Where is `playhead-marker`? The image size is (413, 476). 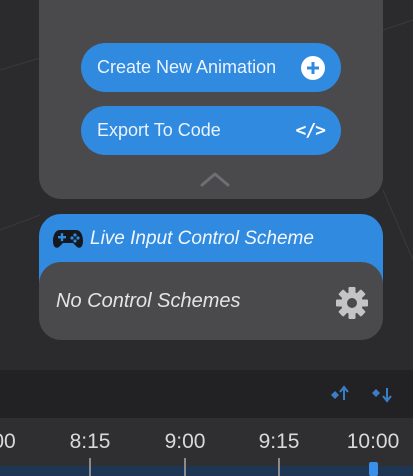 playhead-marker is located at coordinates (373, 469).